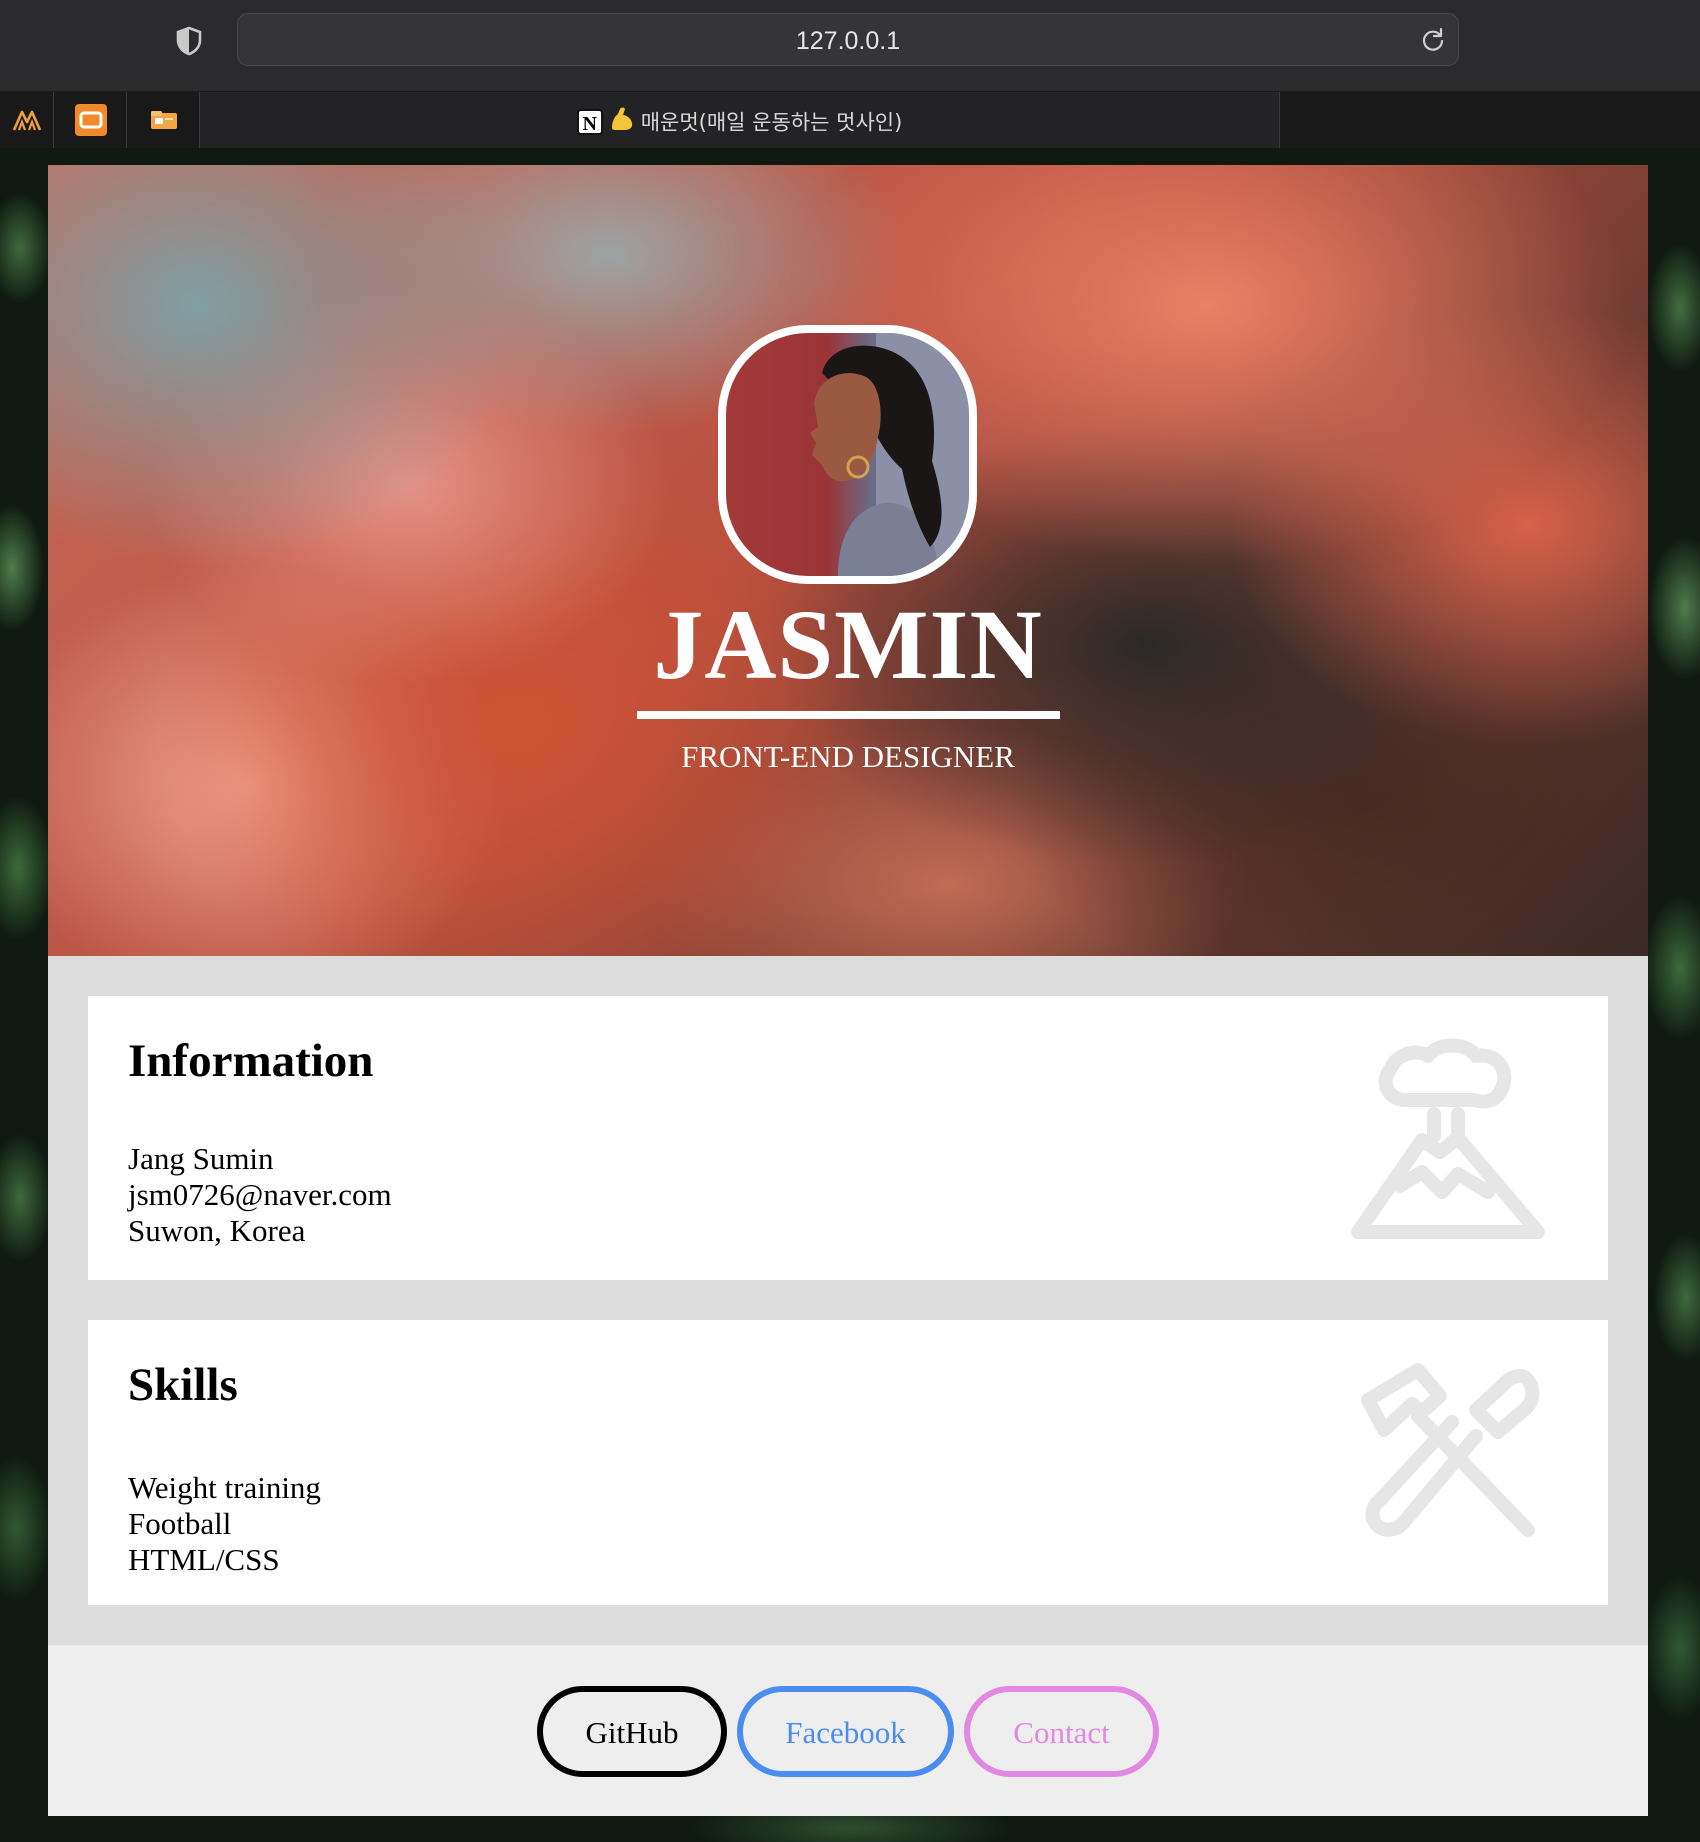 The width and height of the screenshot is (1700, 1842). I want to click on facebook-button: Facebook, so click(845, 1731).